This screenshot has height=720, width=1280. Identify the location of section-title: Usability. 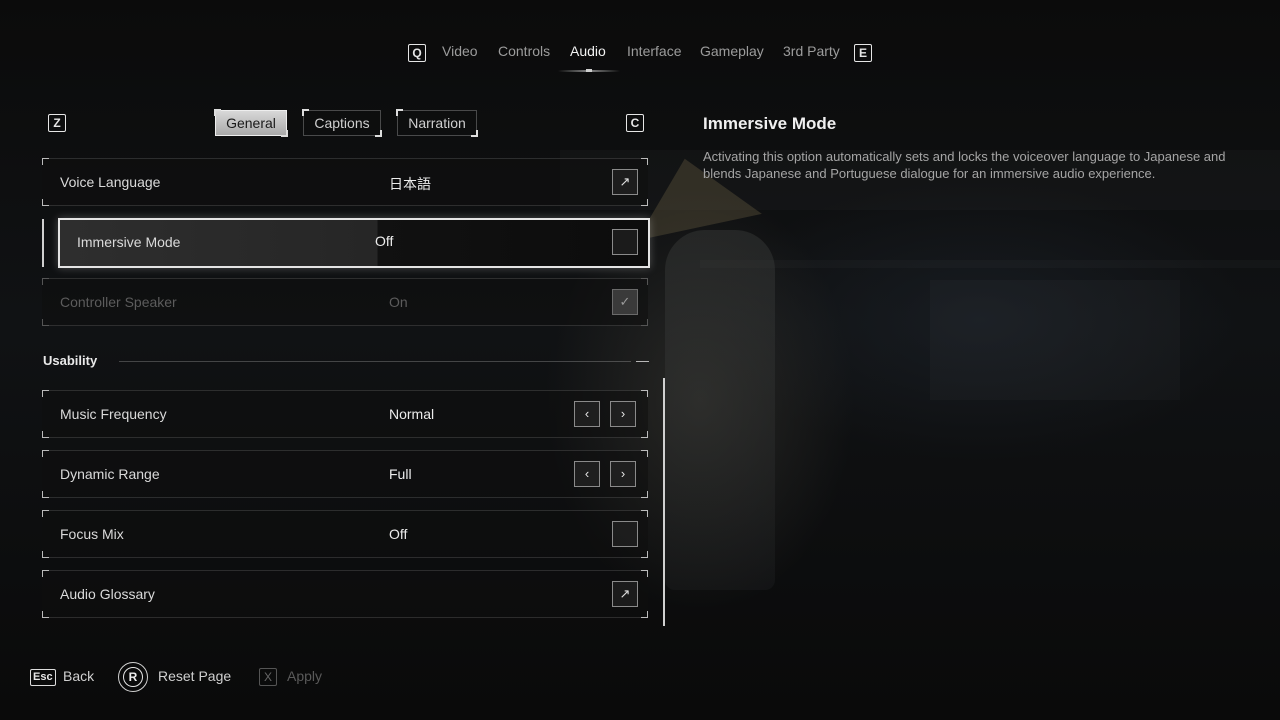
(70, 360).